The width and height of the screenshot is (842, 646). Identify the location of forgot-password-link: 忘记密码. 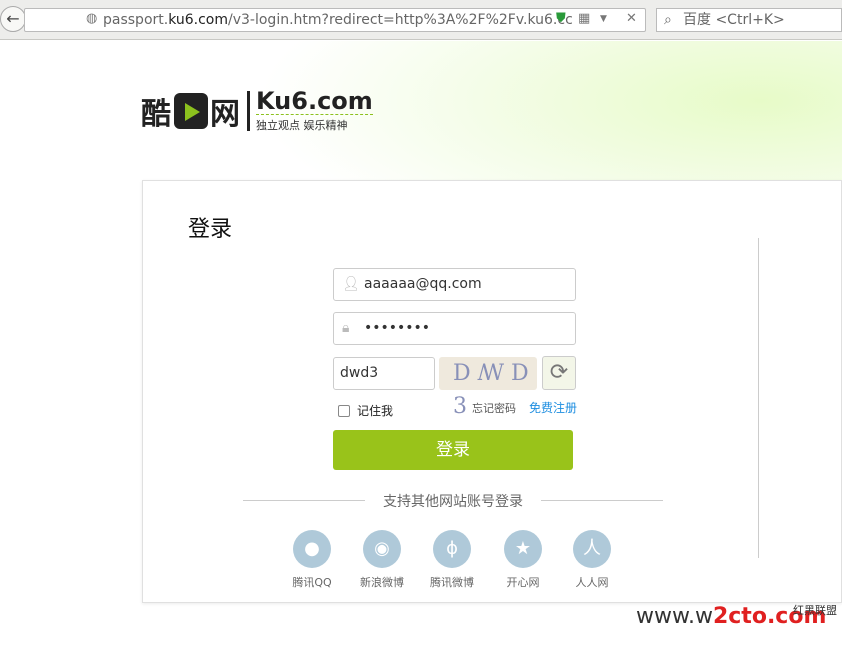
(494, 408).